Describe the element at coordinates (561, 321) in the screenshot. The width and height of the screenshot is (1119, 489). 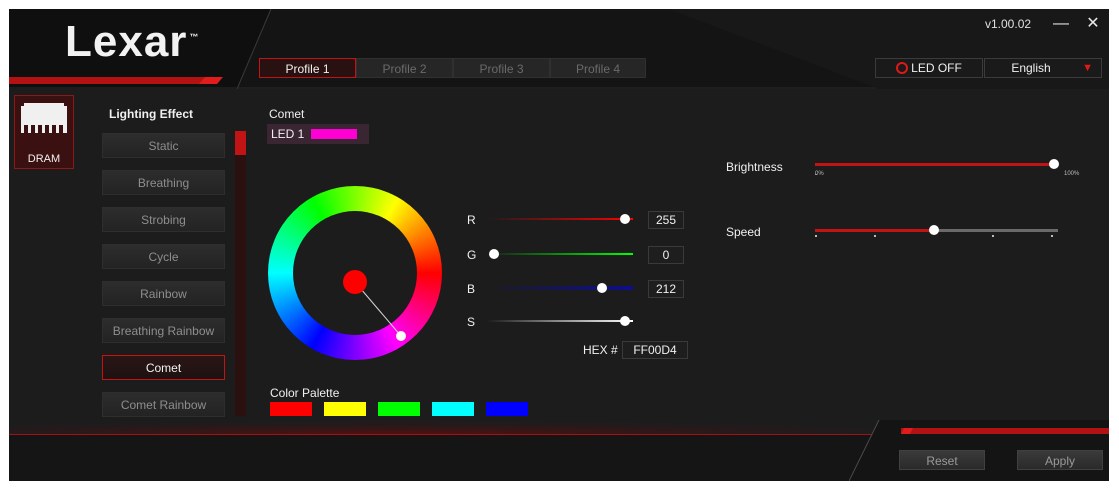
I see `s-slider` at that location.